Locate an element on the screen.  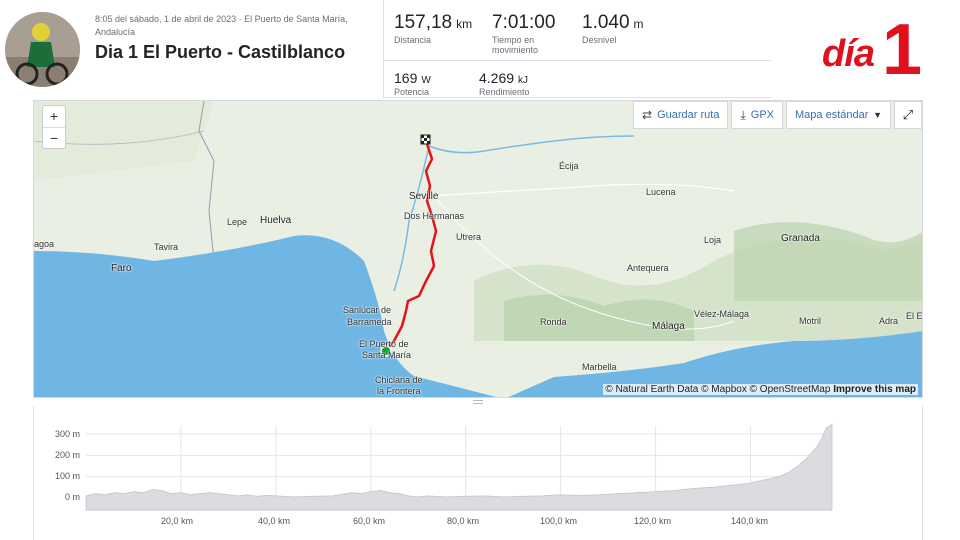
city-chiclana-line1: Chiclana de is located at coordinates (399, 380).